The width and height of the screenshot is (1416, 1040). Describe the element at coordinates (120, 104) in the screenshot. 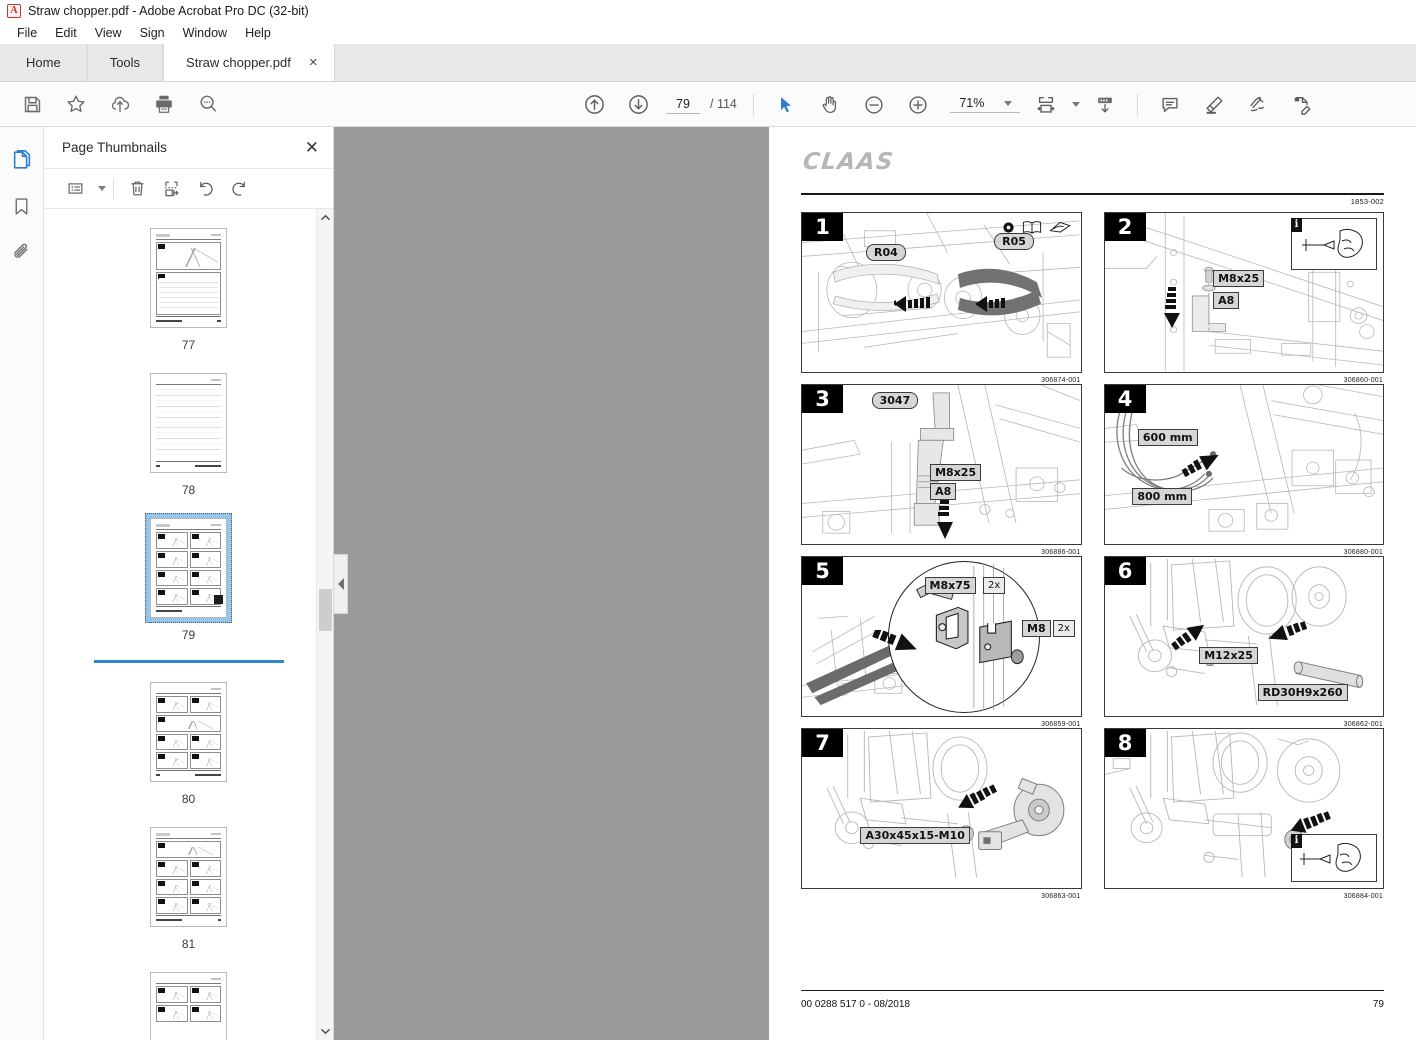

I see `cloud-upload-icon` at that location.